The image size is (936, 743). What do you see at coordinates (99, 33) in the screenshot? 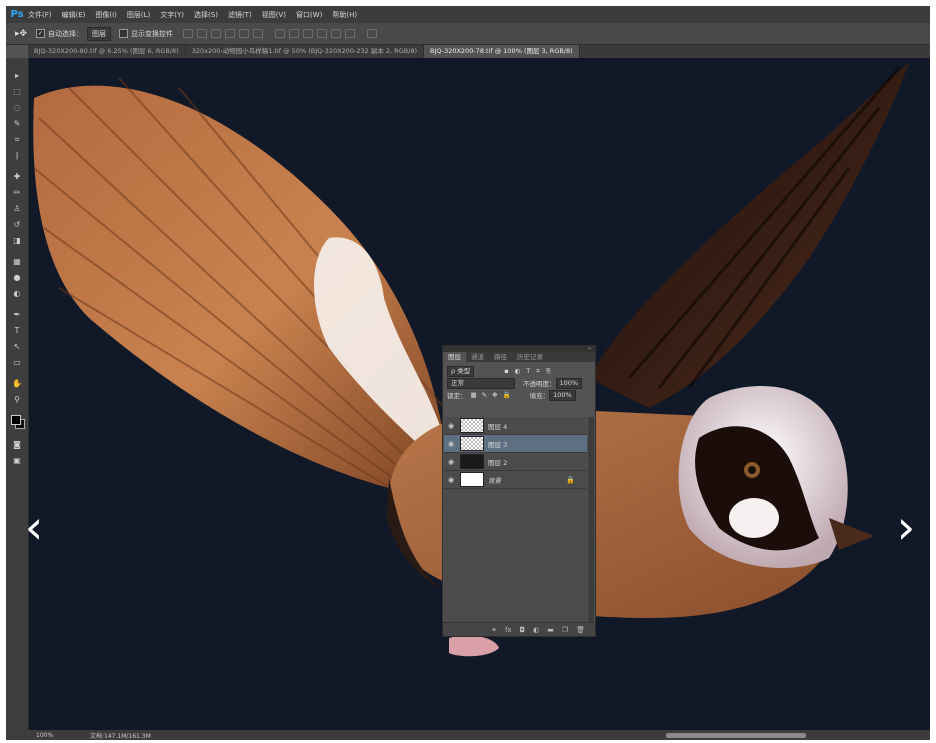
I see `auto-select-dropdown: 图层` at bounding box center [99, 33].